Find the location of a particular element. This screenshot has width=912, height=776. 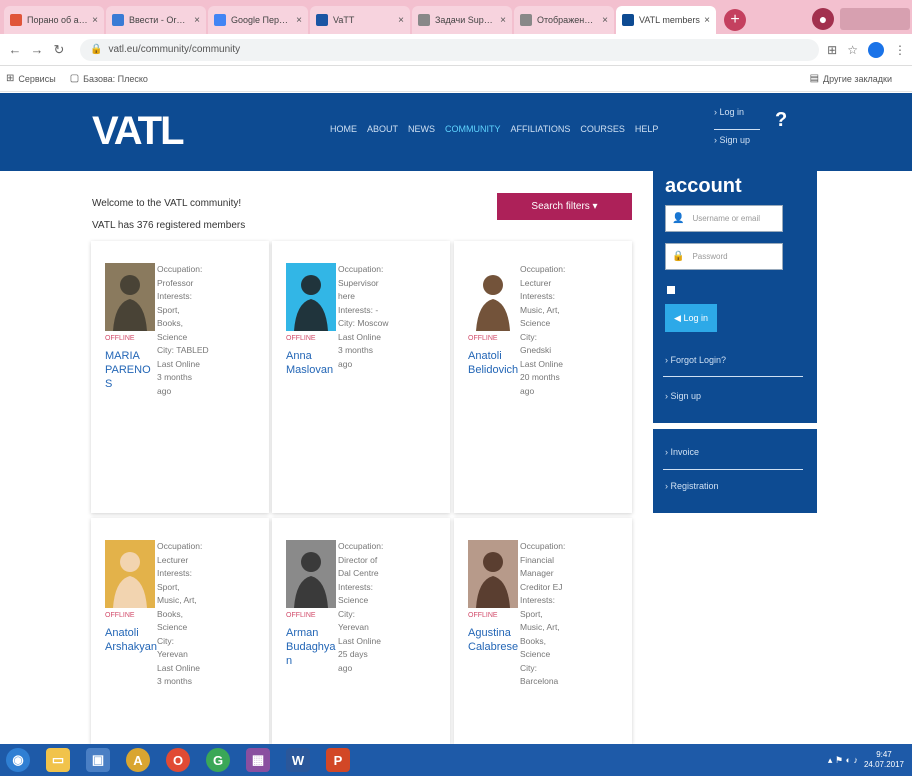

vatl-logo: VATL is located at coordinates (138, 131).